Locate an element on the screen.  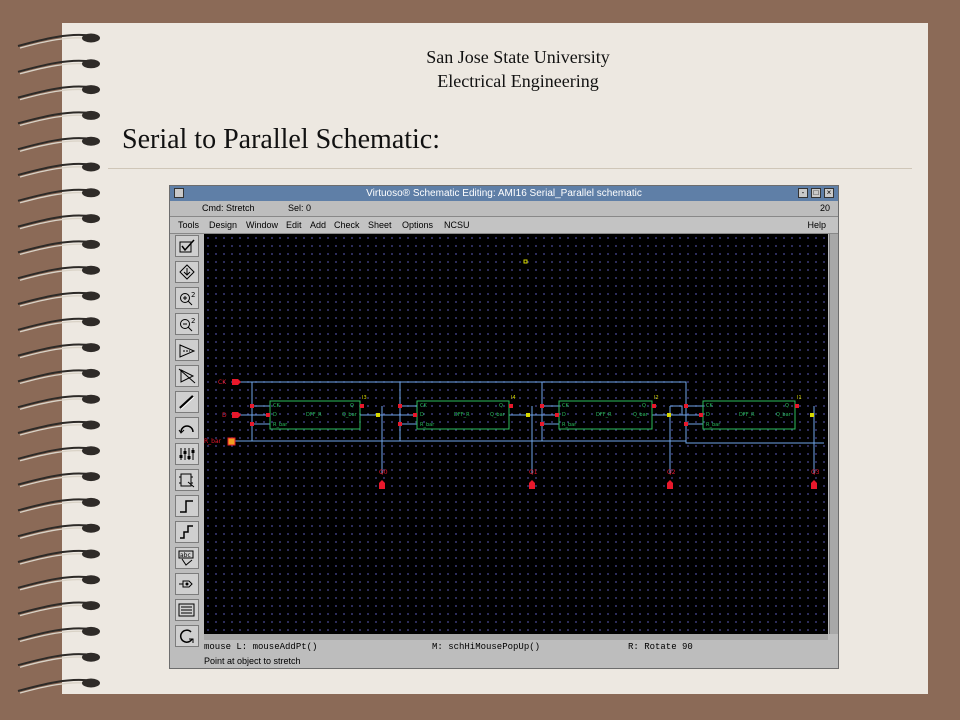
ff3-out is located at coordinates (676, 410).